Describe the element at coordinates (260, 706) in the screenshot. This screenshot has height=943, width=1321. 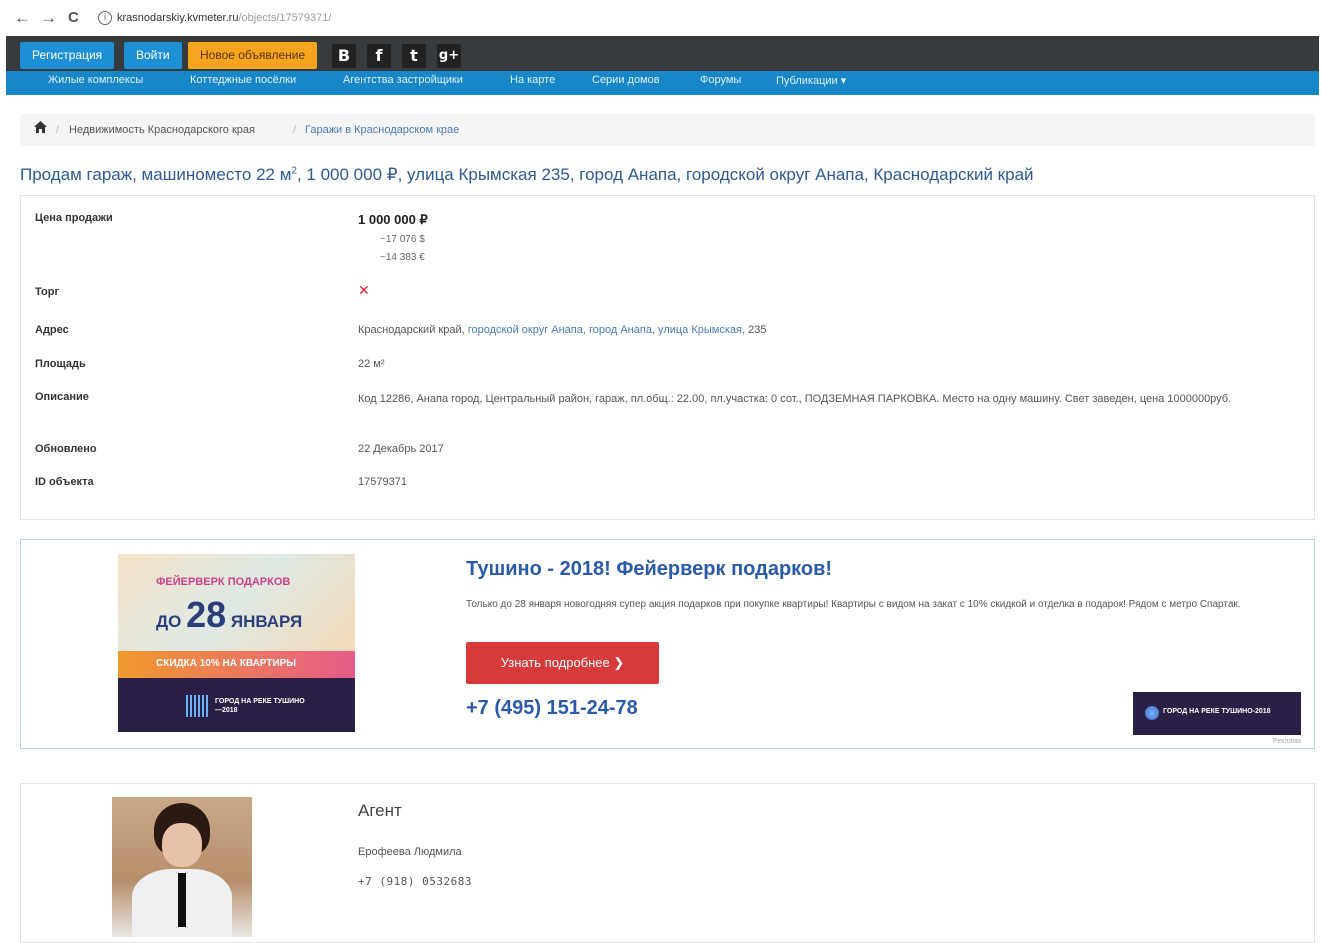
I see `ad-image-logo-text: ГОРОД НА РЕКЕ ТУШИНО—2018` at that location.